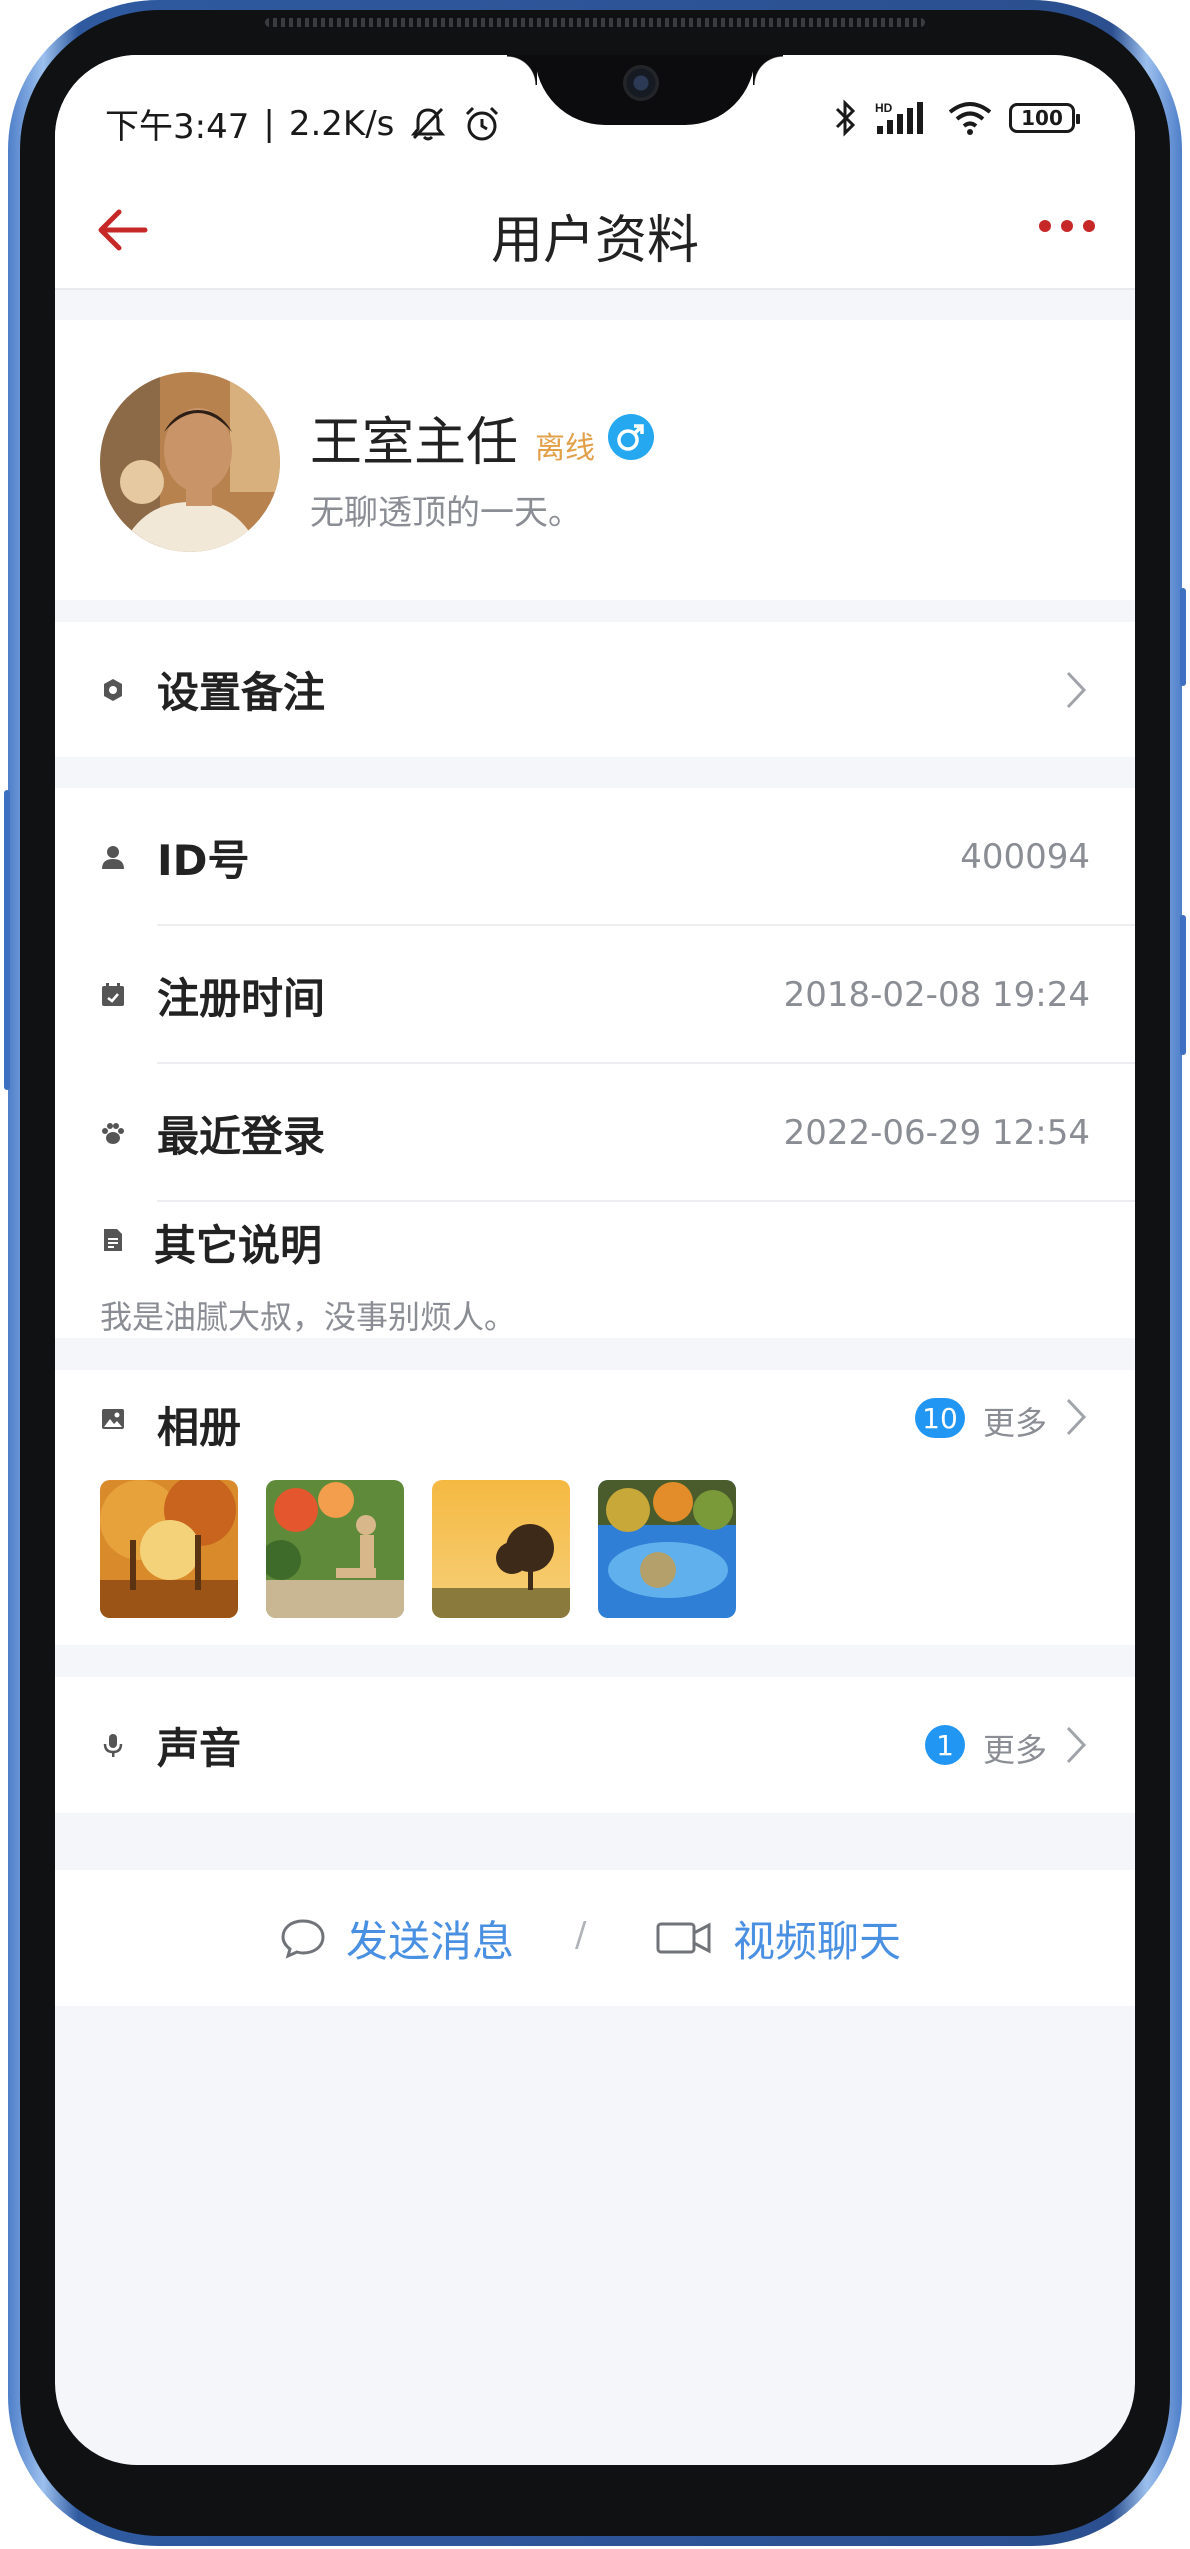 This screenshot has width=1190, height=2549. What do you see at coordinates (303, 1939) in the screenshot?
I see `chat-bubble-icon` at bounding box center [303, 1939].